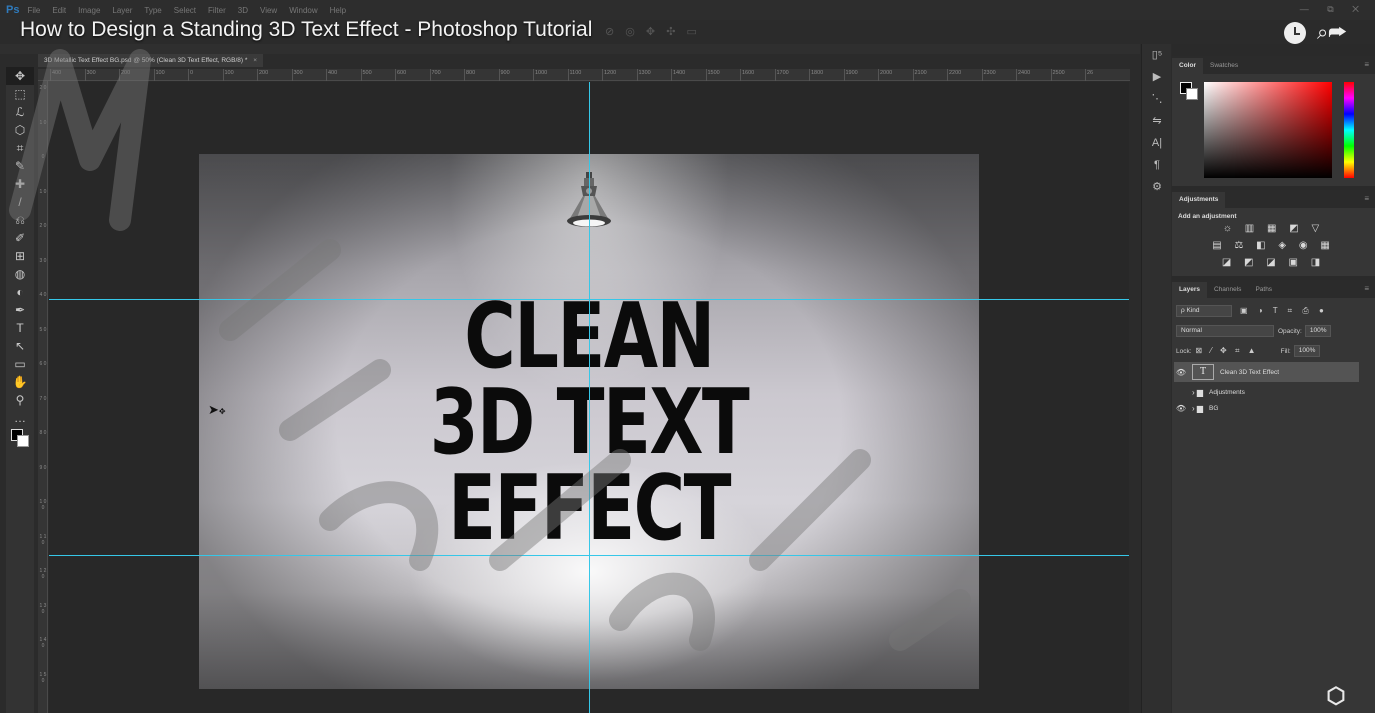 This screenshot has width=1375, height=713. I want to click on tool-15-icon: ↖, so click(20, 346).